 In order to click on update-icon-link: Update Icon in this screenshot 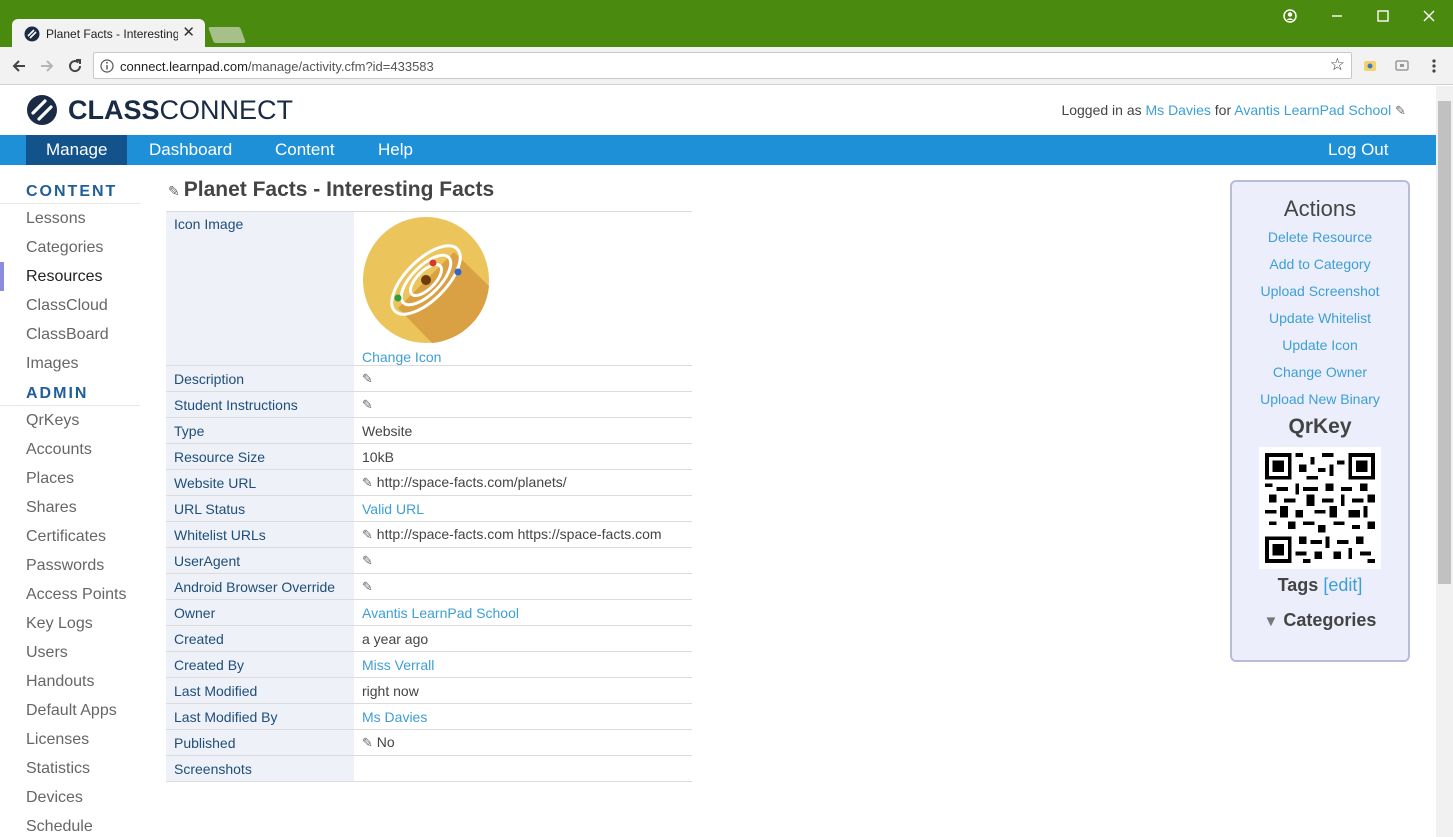, I will do `click(1320, 345)`.